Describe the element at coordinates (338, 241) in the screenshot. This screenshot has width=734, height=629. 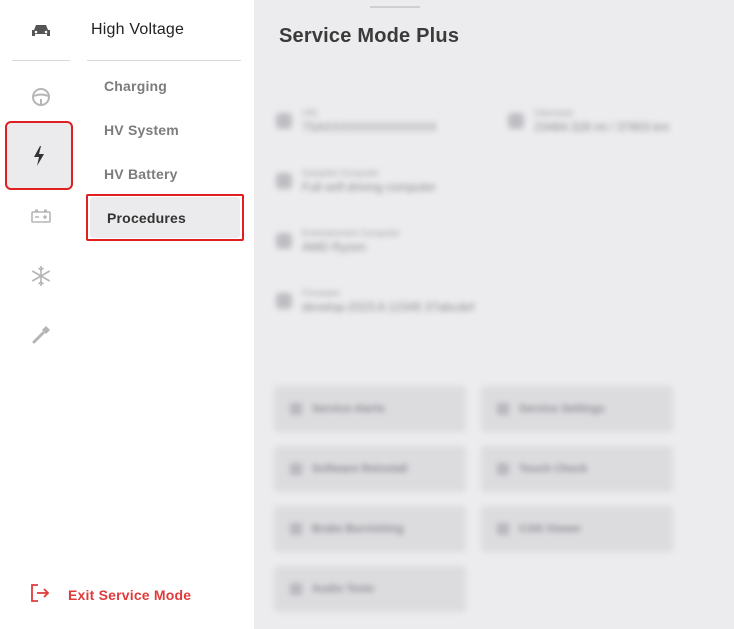
I see `info-entertainment: Entertainment Computer AMD Ryzen` at that location.